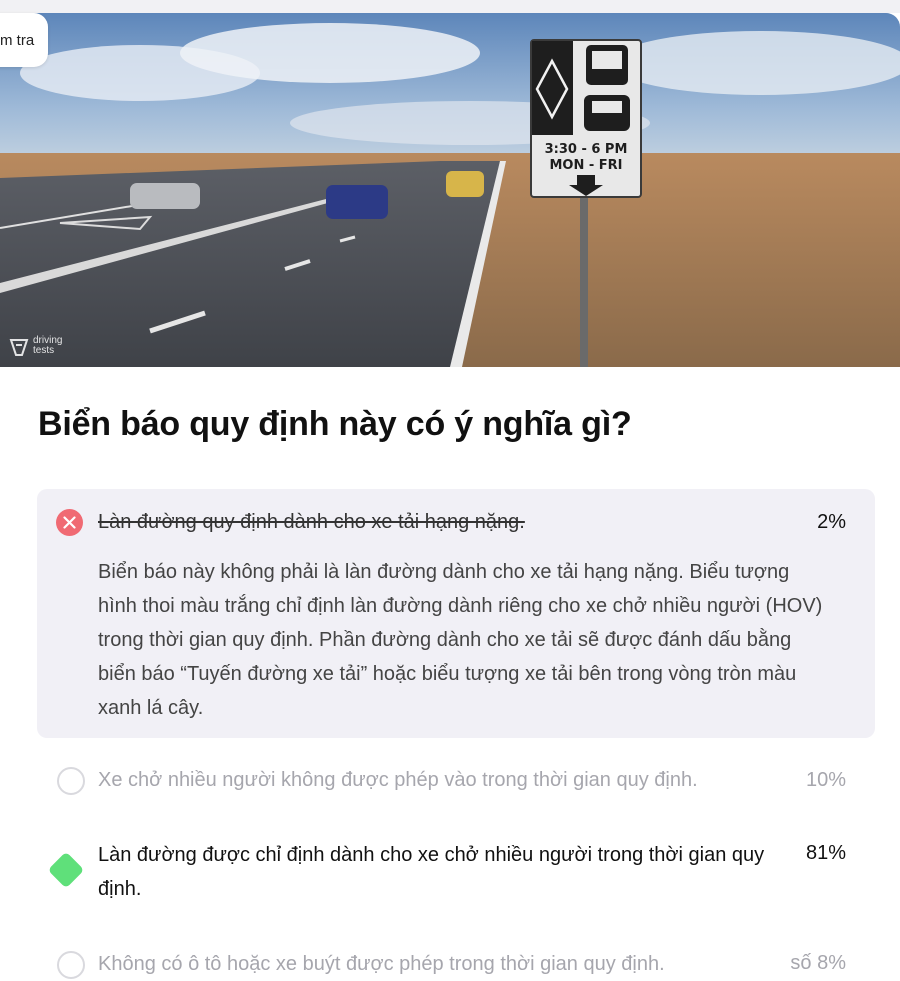 Image resolution: width=900 pixels, height=981 pixels. Describe the element at coordinates (66, 870) in the screenshot. I see `correct-diamond-icon` at that location.